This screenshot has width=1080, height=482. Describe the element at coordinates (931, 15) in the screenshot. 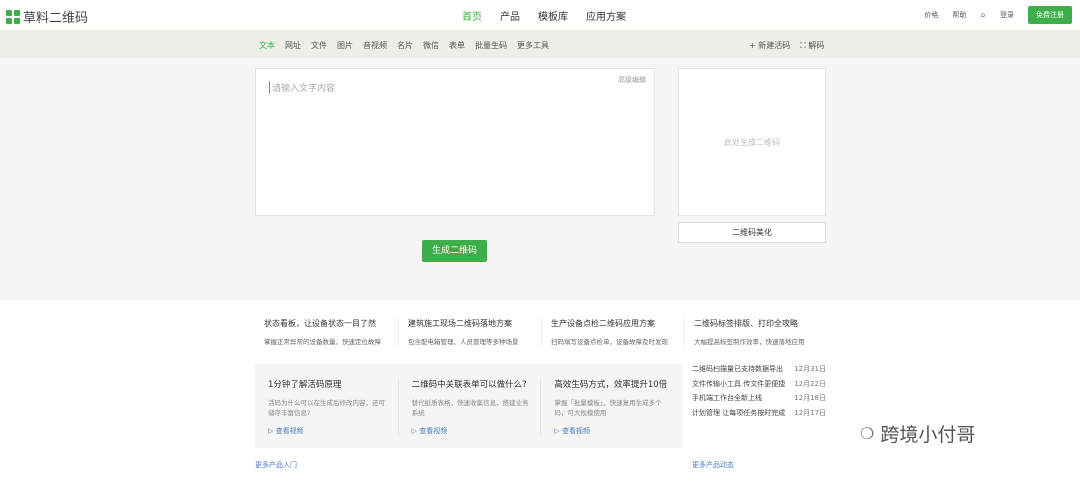

I see `pricing-link: 价格` at that location.